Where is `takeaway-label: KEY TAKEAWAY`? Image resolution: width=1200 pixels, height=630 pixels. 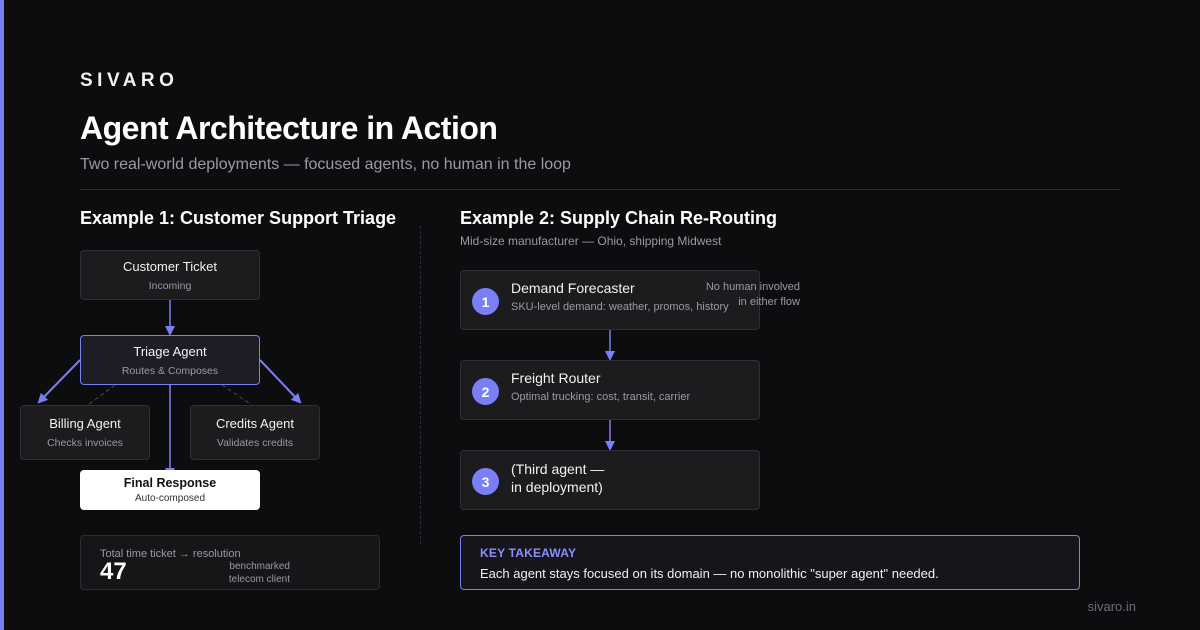 takeaway-label: KEY TAKEAWAY is located at coordinates (528, 553).